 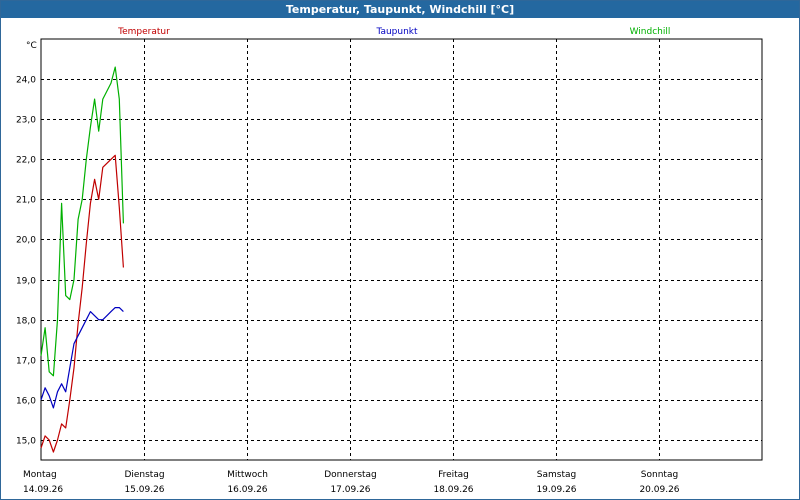 I want to click on y-tick-label: 21,0, so click(x=26, y=201).